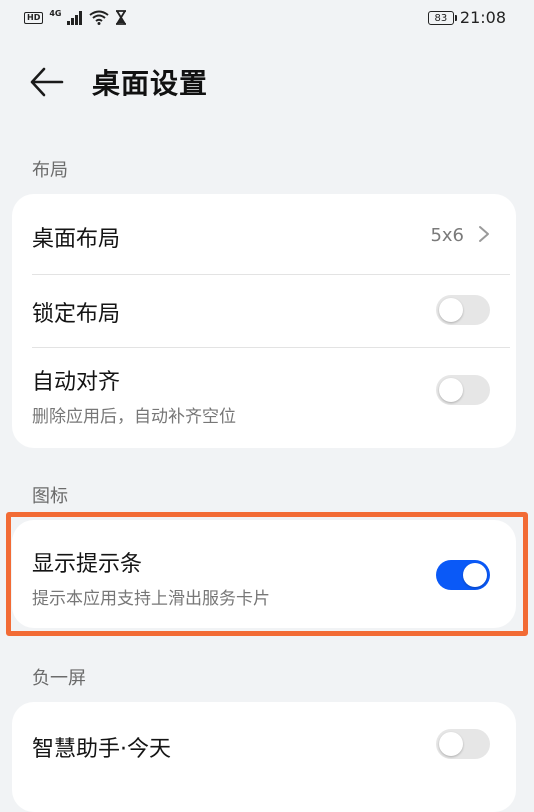 This screenshot has width=534, height=812. Describe the element at coordinates (55, 13) in the screenshot. I see `network-type: 4G` at that location.